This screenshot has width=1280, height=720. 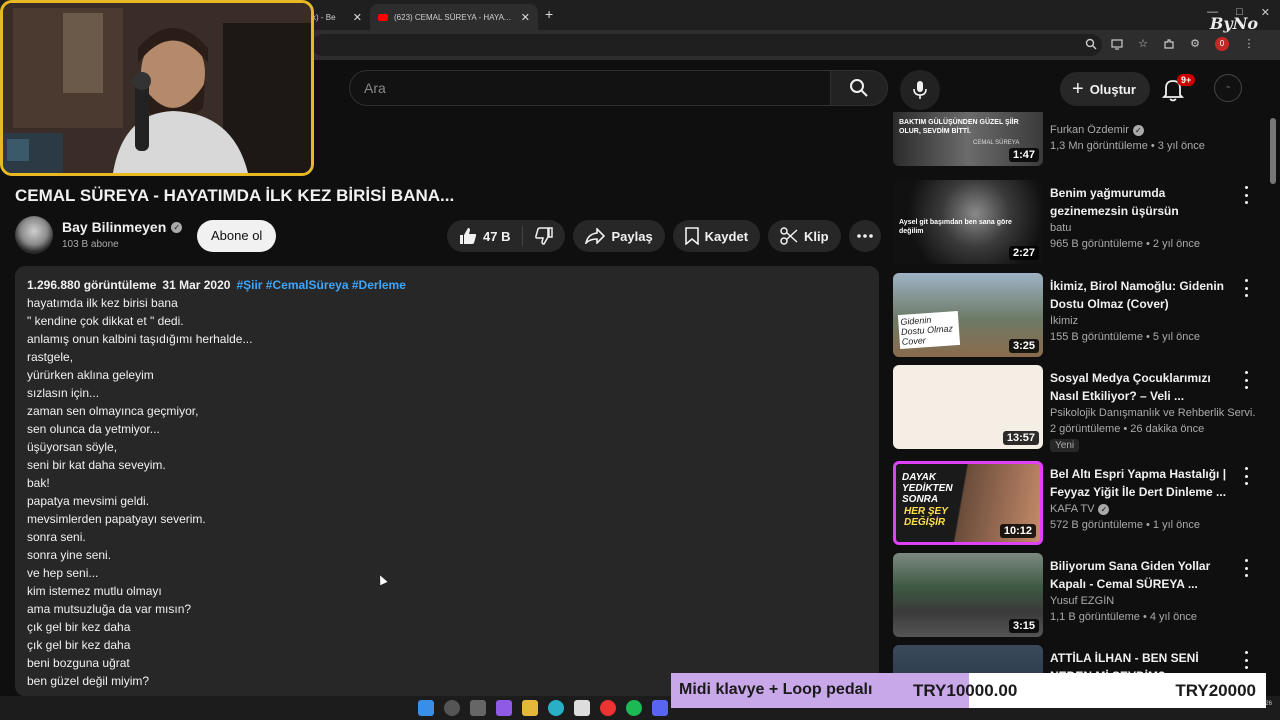 What do you see at coordinates (1125, 525) in the screenshot?
I see `related-video-meta: 572 B görüntüleme • 1 yıl önce` at bounding box center [1125, 525].